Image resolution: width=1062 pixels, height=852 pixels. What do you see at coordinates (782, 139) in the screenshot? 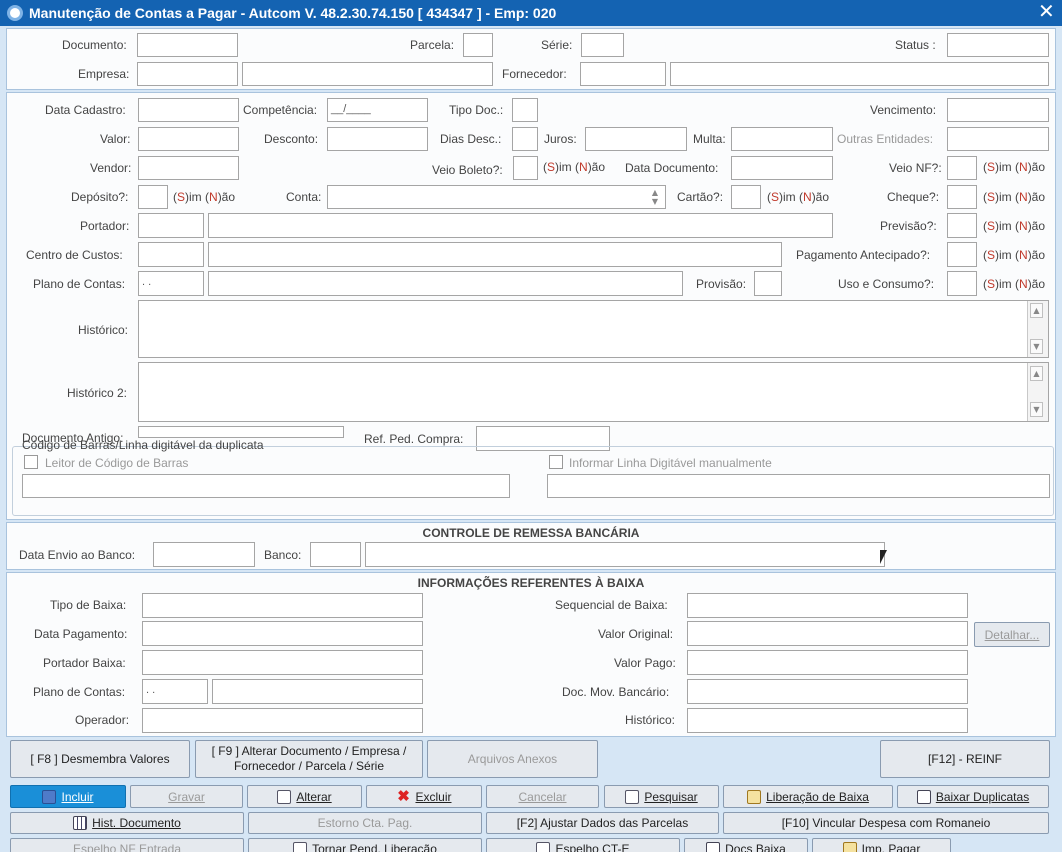
I see `multa-input` at bounding box center [782, 139].